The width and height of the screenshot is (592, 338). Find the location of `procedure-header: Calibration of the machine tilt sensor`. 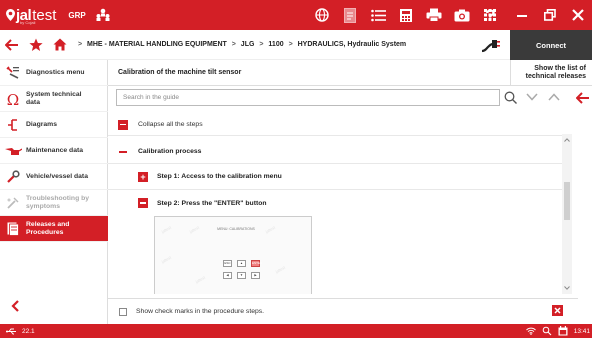

procedure-header: Calibration of the machine tilt sensor is located at coordinates (309, 73).